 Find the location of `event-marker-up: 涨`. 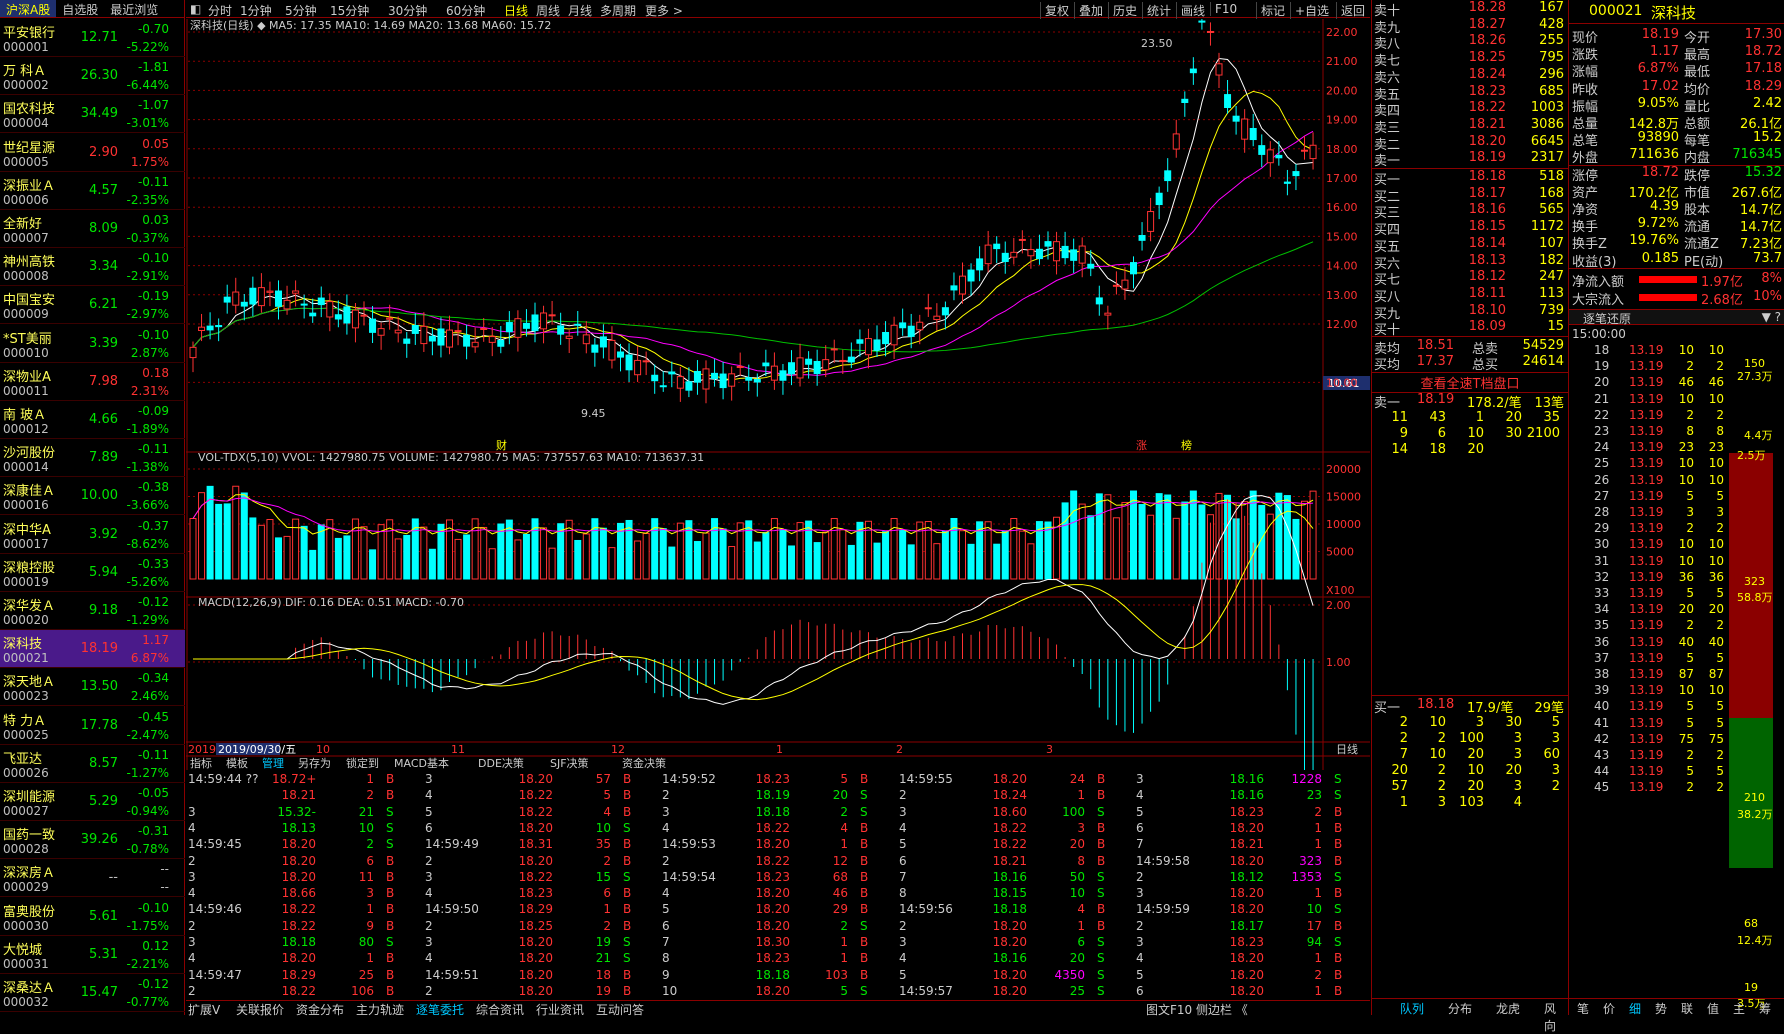

event-marker-up: 涨 is located at coordinates (1141, 445).